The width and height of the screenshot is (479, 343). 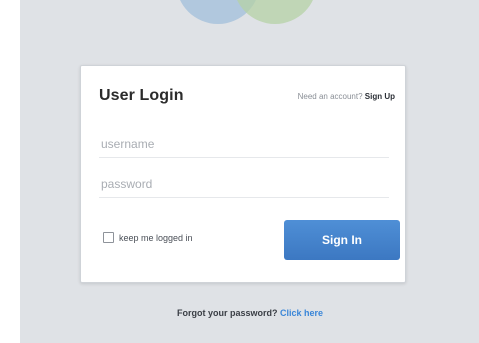 I want to click on password-input, so click(x=244, y=184).